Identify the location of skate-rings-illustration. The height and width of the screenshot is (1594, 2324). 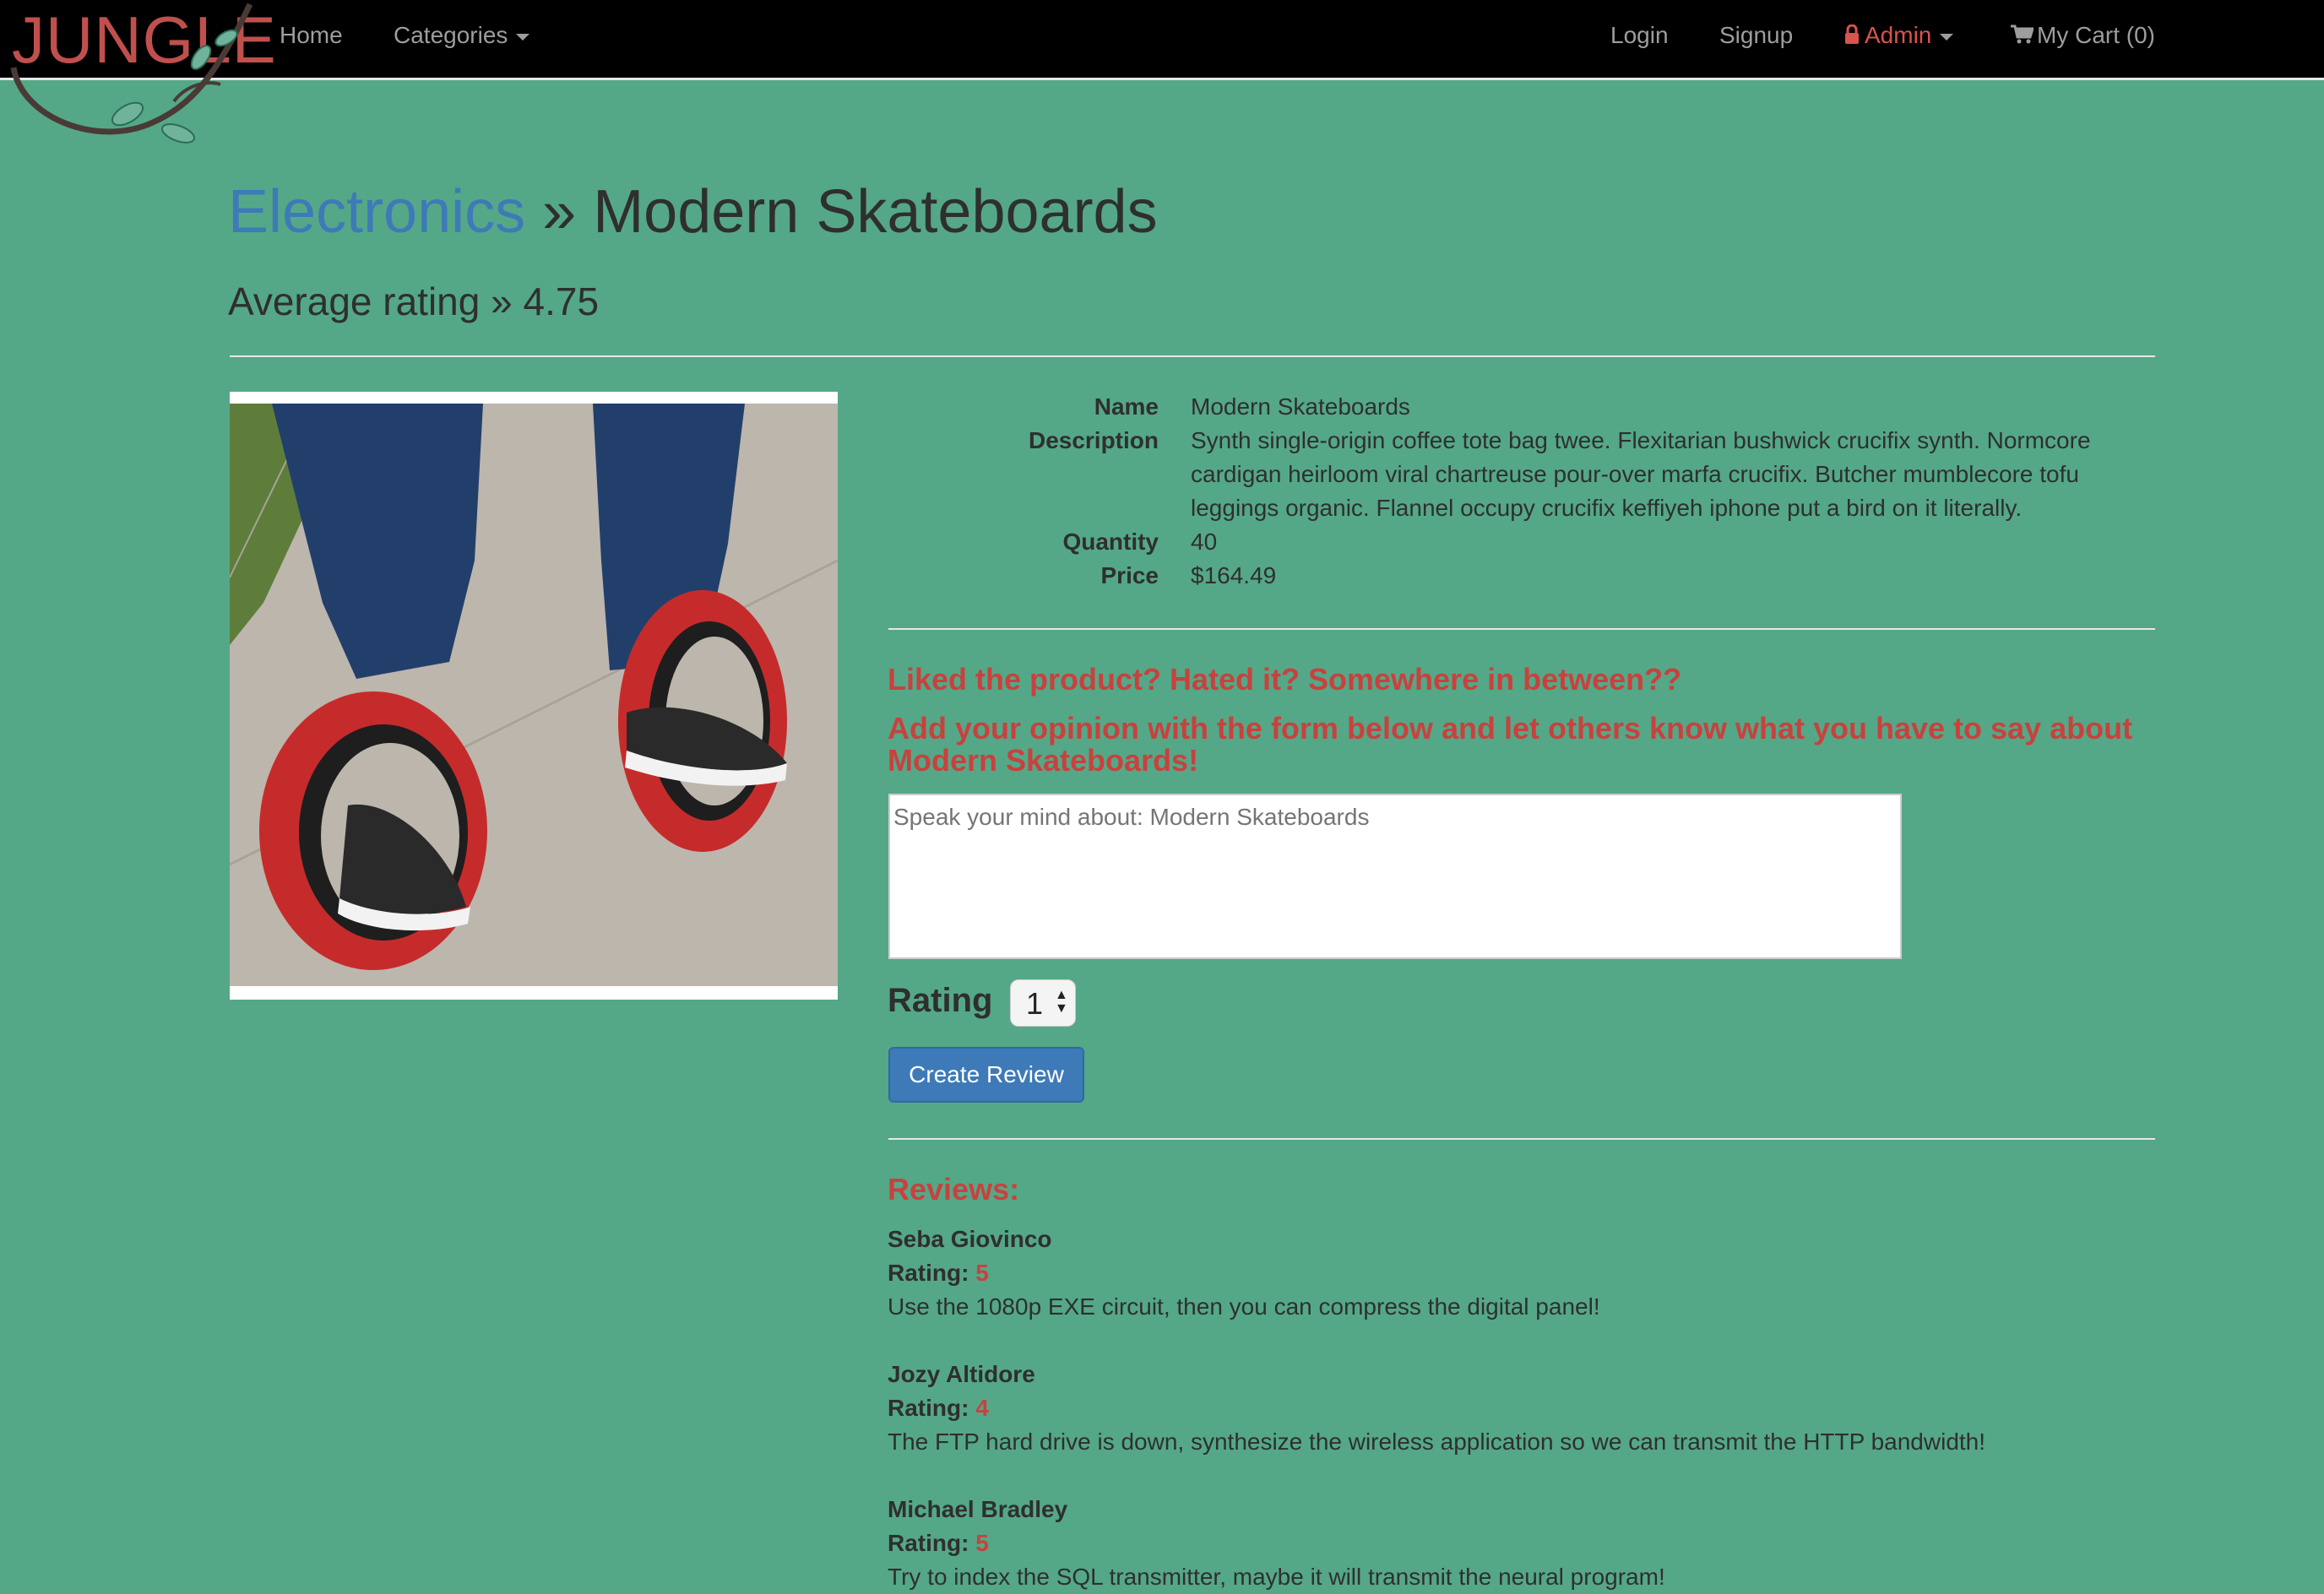
(534, 694).